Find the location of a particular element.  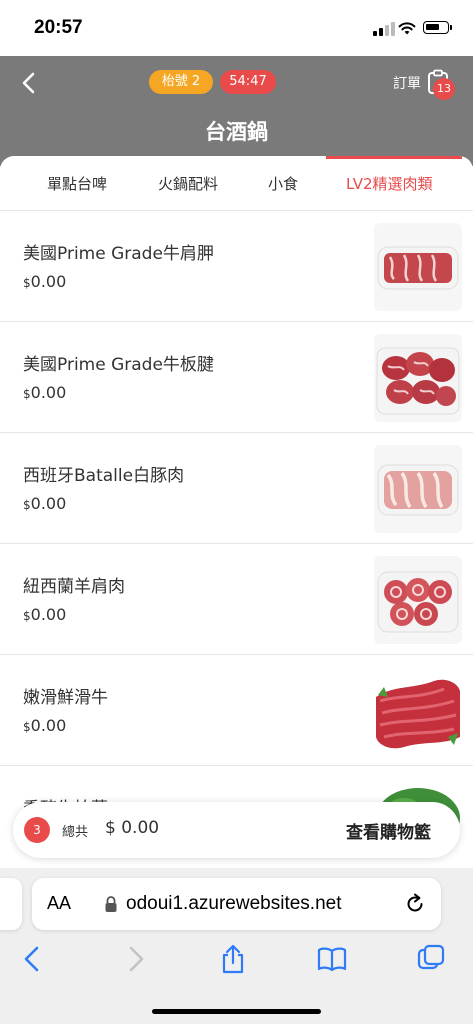

browser-back-icon is located at coordinates (33, 959).